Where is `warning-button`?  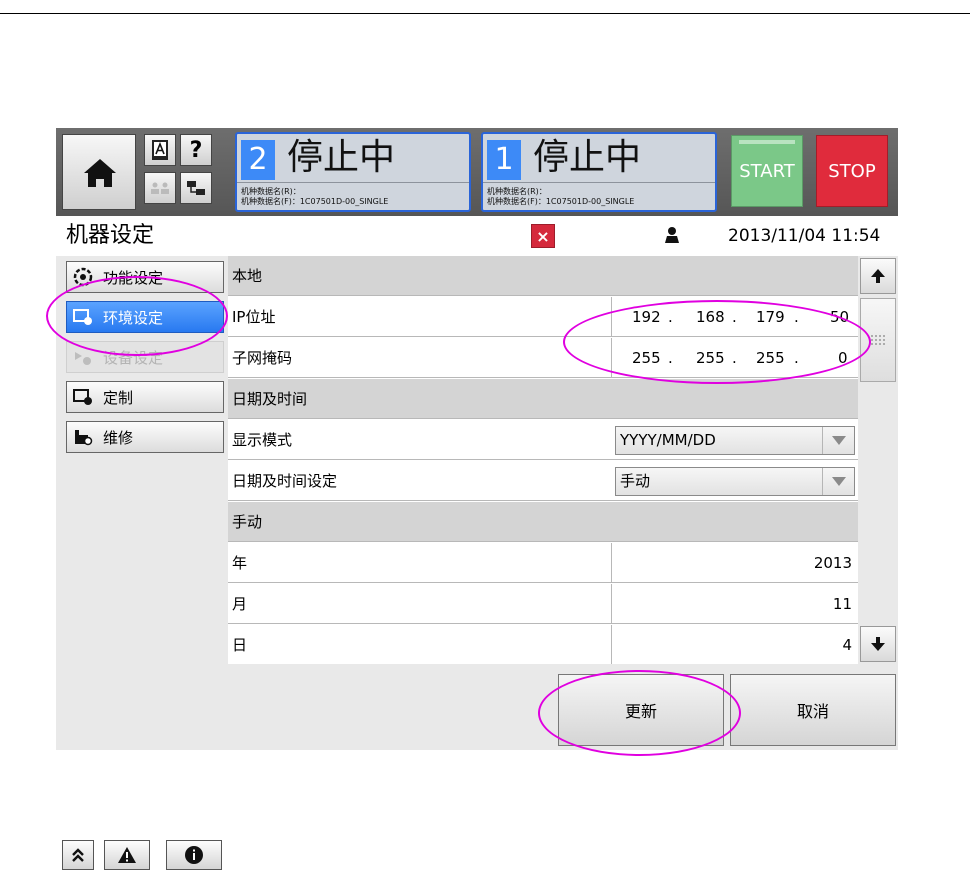
warning-button is located at coordinates (127, 855).